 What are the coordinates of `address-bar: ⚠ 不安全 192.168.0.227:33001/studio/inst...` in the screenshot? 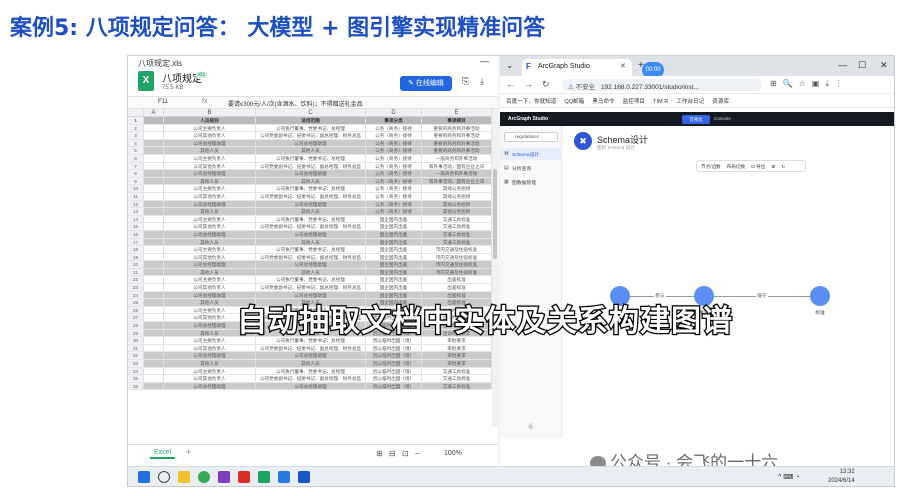 It's located at (662, 85).